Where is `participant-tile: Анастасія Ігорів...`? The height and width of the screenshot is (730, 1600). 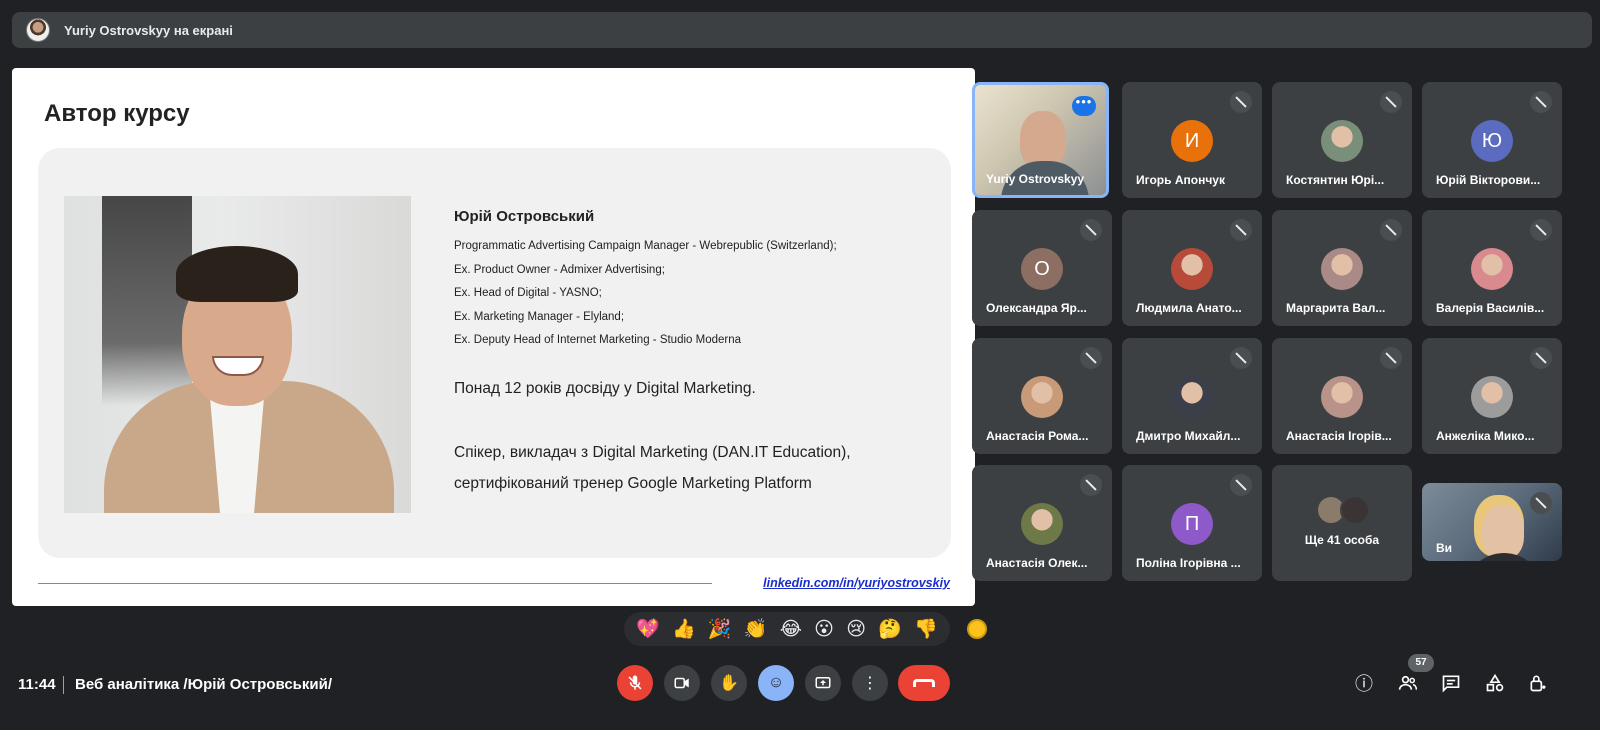
participant-tile: Анастасія Ігорів... is located at coordinates (1342, 396).